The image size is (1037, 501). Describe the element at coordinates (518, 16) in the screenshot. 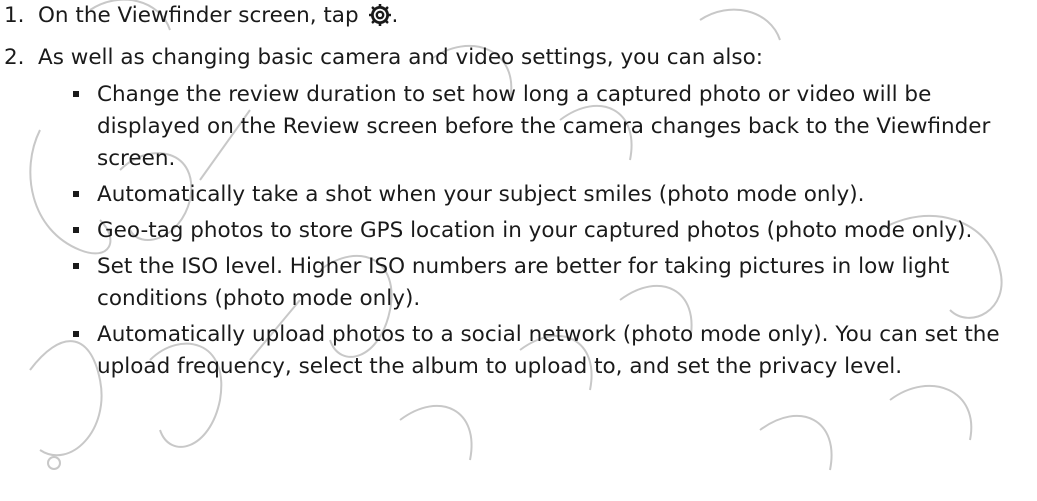

I see `step-1: 1. On the Viewfinder screen, tap .` at that location.